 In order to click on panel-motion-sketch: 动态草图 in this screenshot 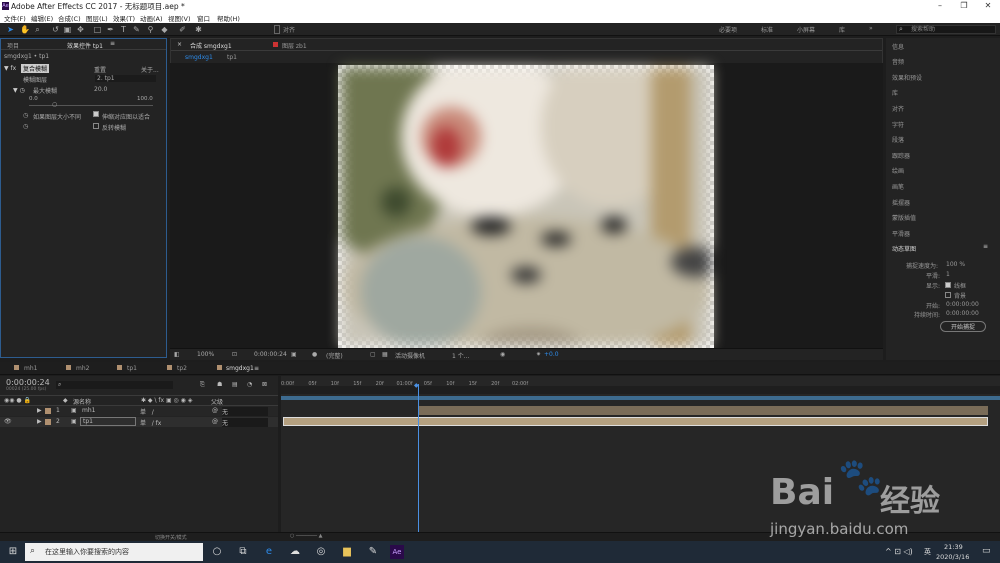, I will do `click(904, 248)`.